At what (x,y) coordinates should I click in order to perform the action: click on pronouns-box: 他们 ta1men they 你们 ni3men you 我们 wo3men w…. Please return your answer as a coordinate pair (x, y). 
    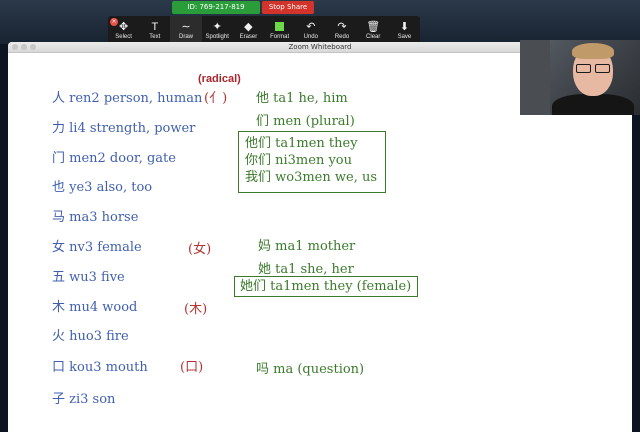
    Looking at the image, I should click on (312, 162).